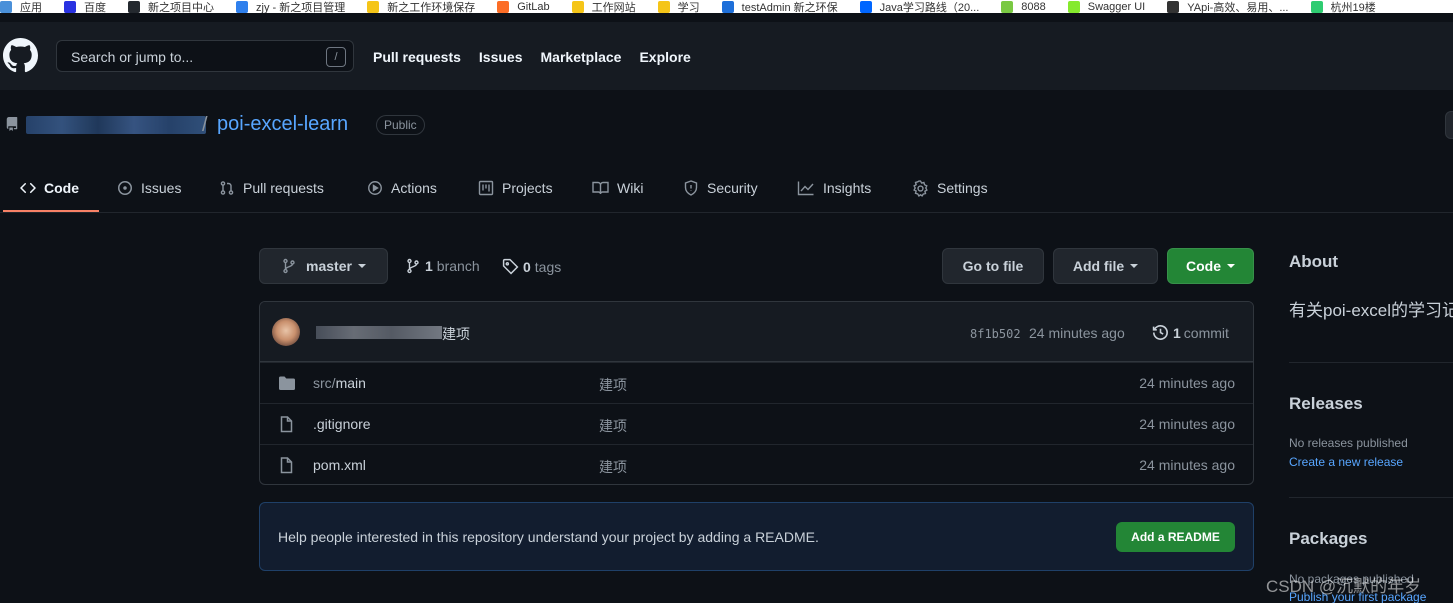 This screenshot has width=1453, height=603. I want to click on commit-time: 24 minutes ago, so click(1077, 333).